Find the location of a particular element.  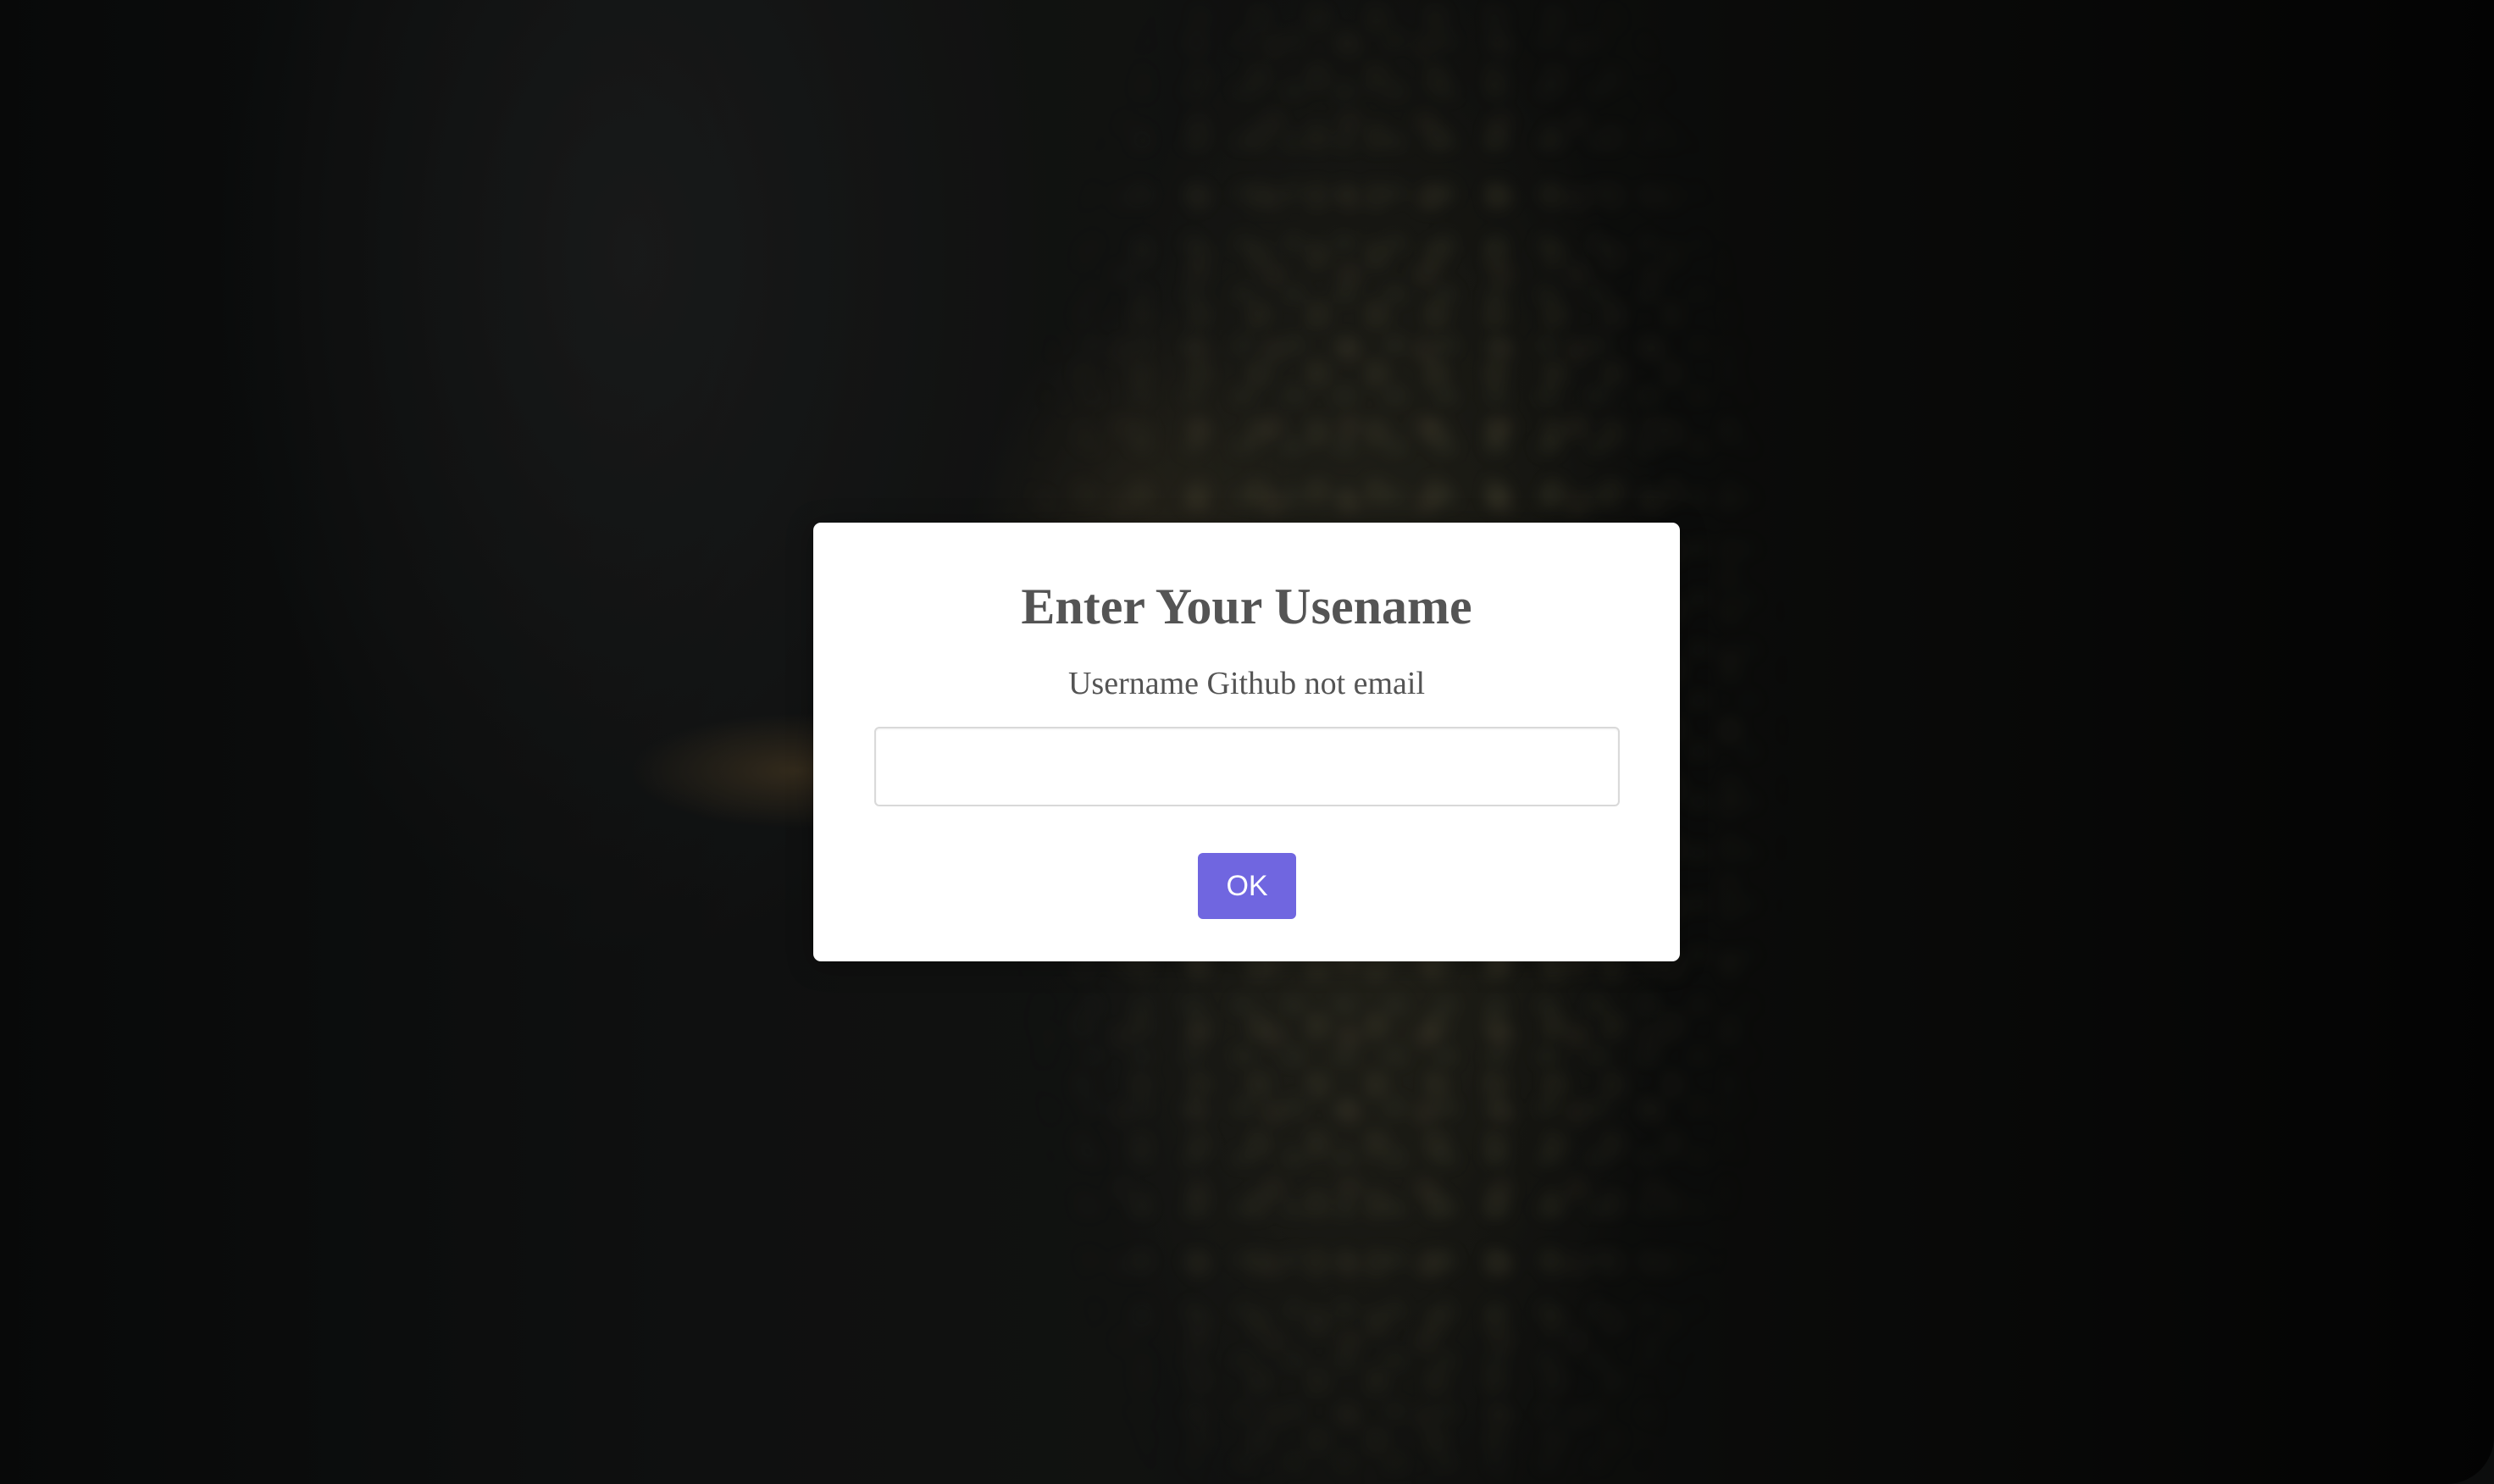

ok-button: OK is located at coordinates (1247, 886).